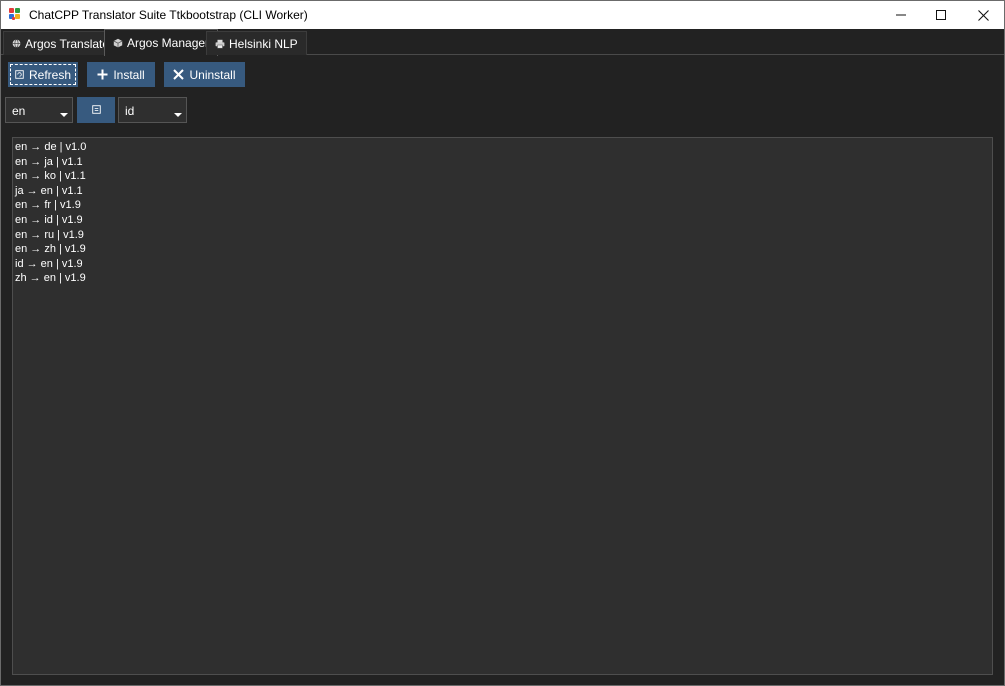  I want to click on uninstall-button: Uninstall, so click(204, 74).